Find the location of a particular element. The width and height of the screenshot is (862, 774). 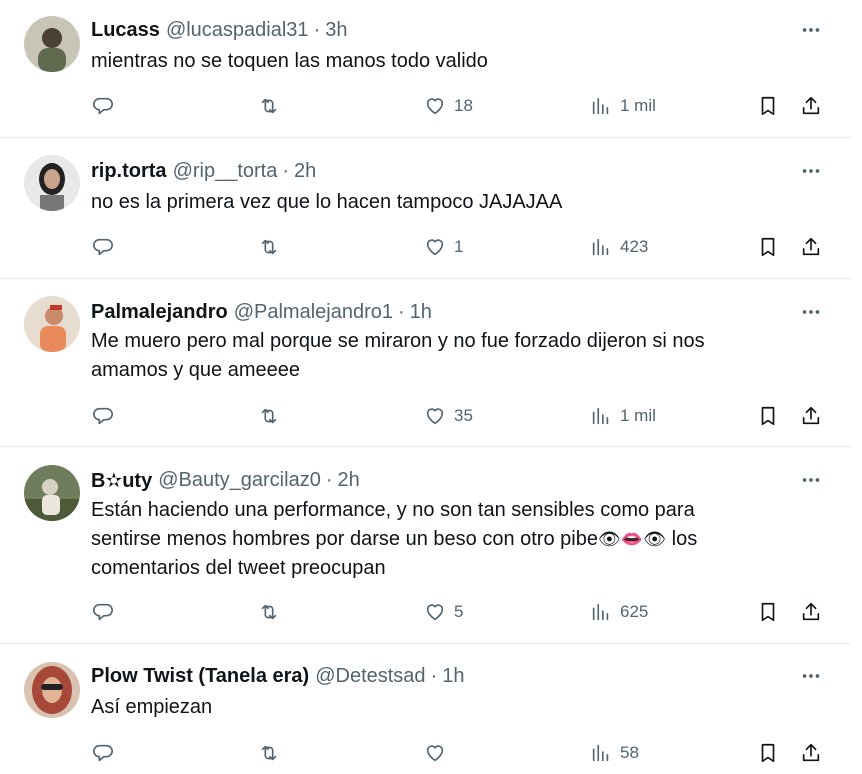

view-count: 625 is located at coordinates (634, 611).